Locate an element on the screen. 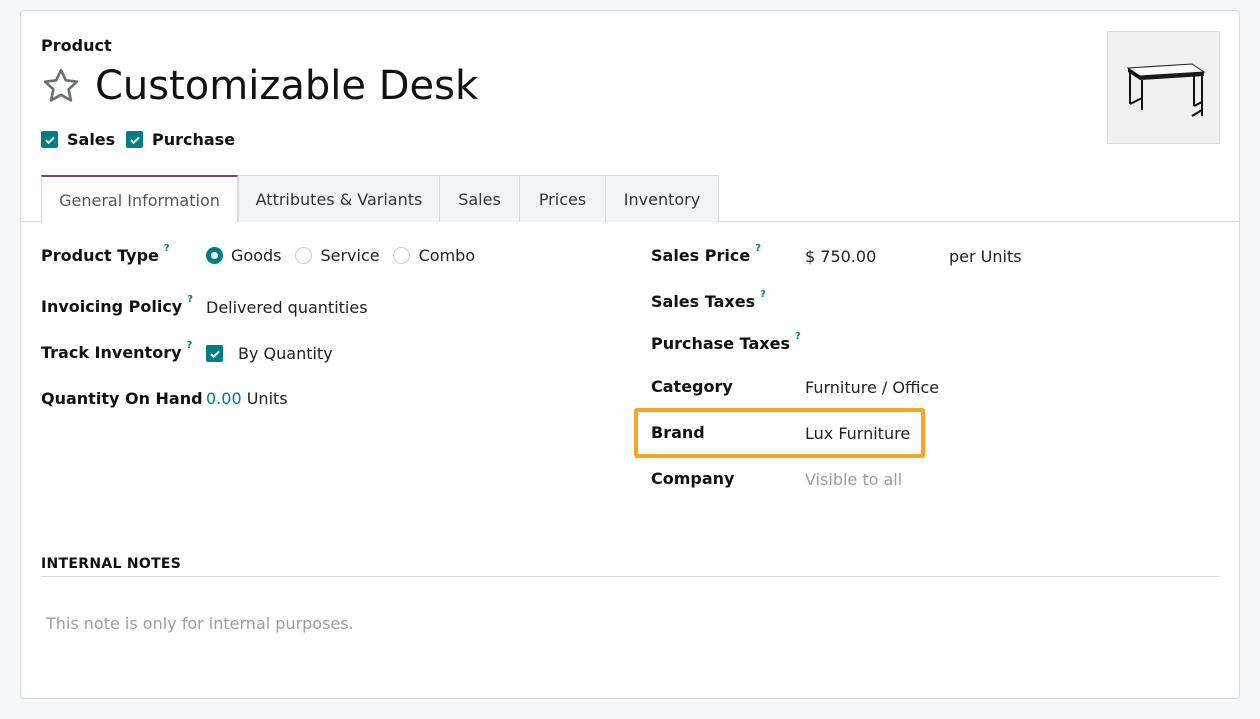  radio-combo is located at coordinates (401, 255).